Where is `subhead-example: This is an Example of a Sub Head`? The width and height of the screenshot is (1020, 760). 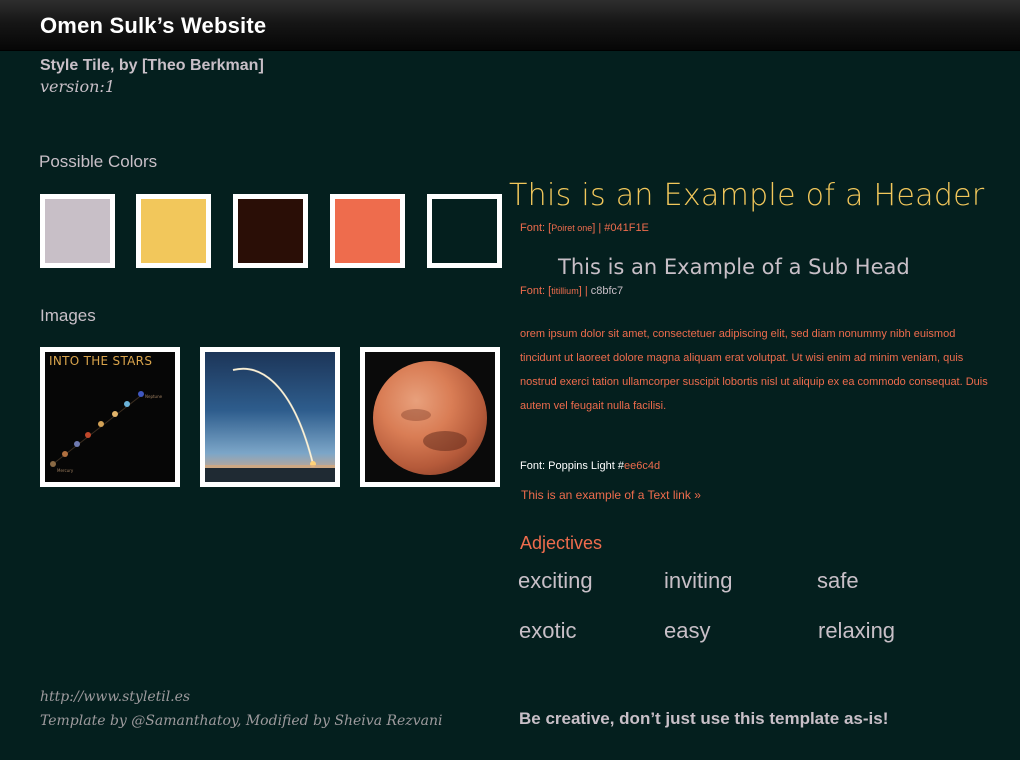 subhead-example: This is an Example of a Sub Head is located at coordinates (734, 267).